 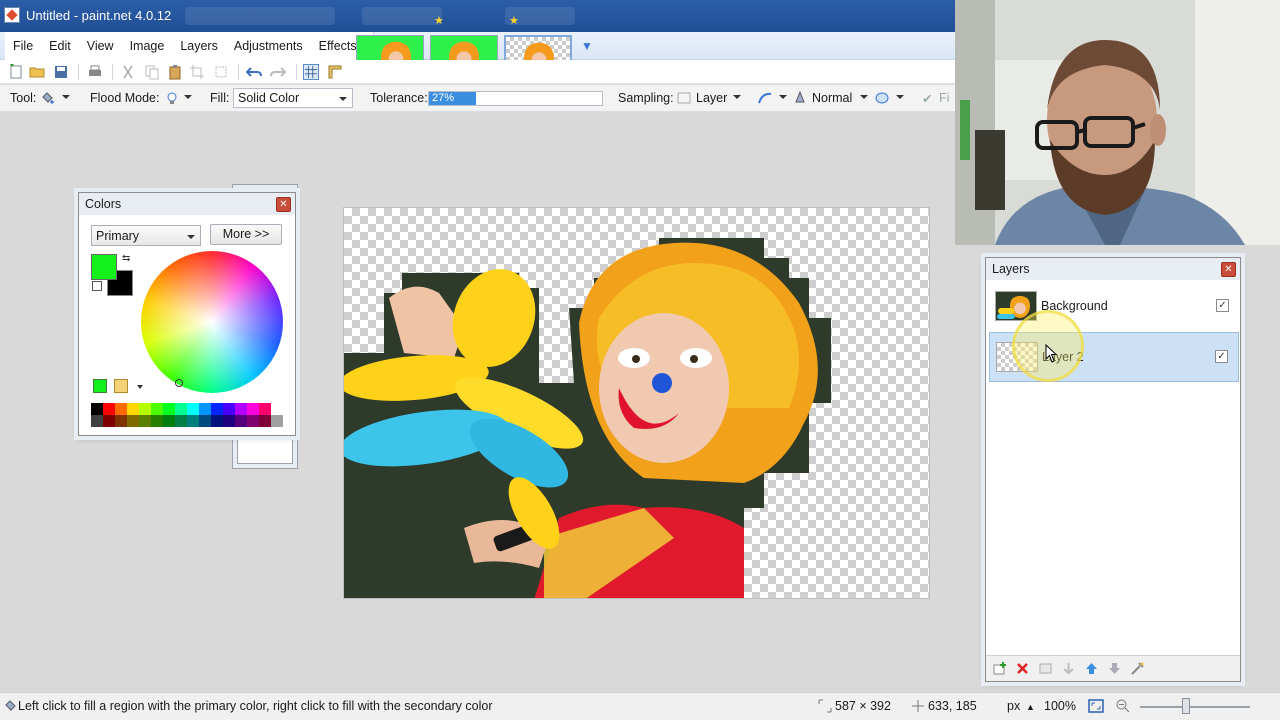 What do you see at coordinates (1195, 707) in the screenshot?
I see `zoom-slider-track` at bounding box center [1195, 707].